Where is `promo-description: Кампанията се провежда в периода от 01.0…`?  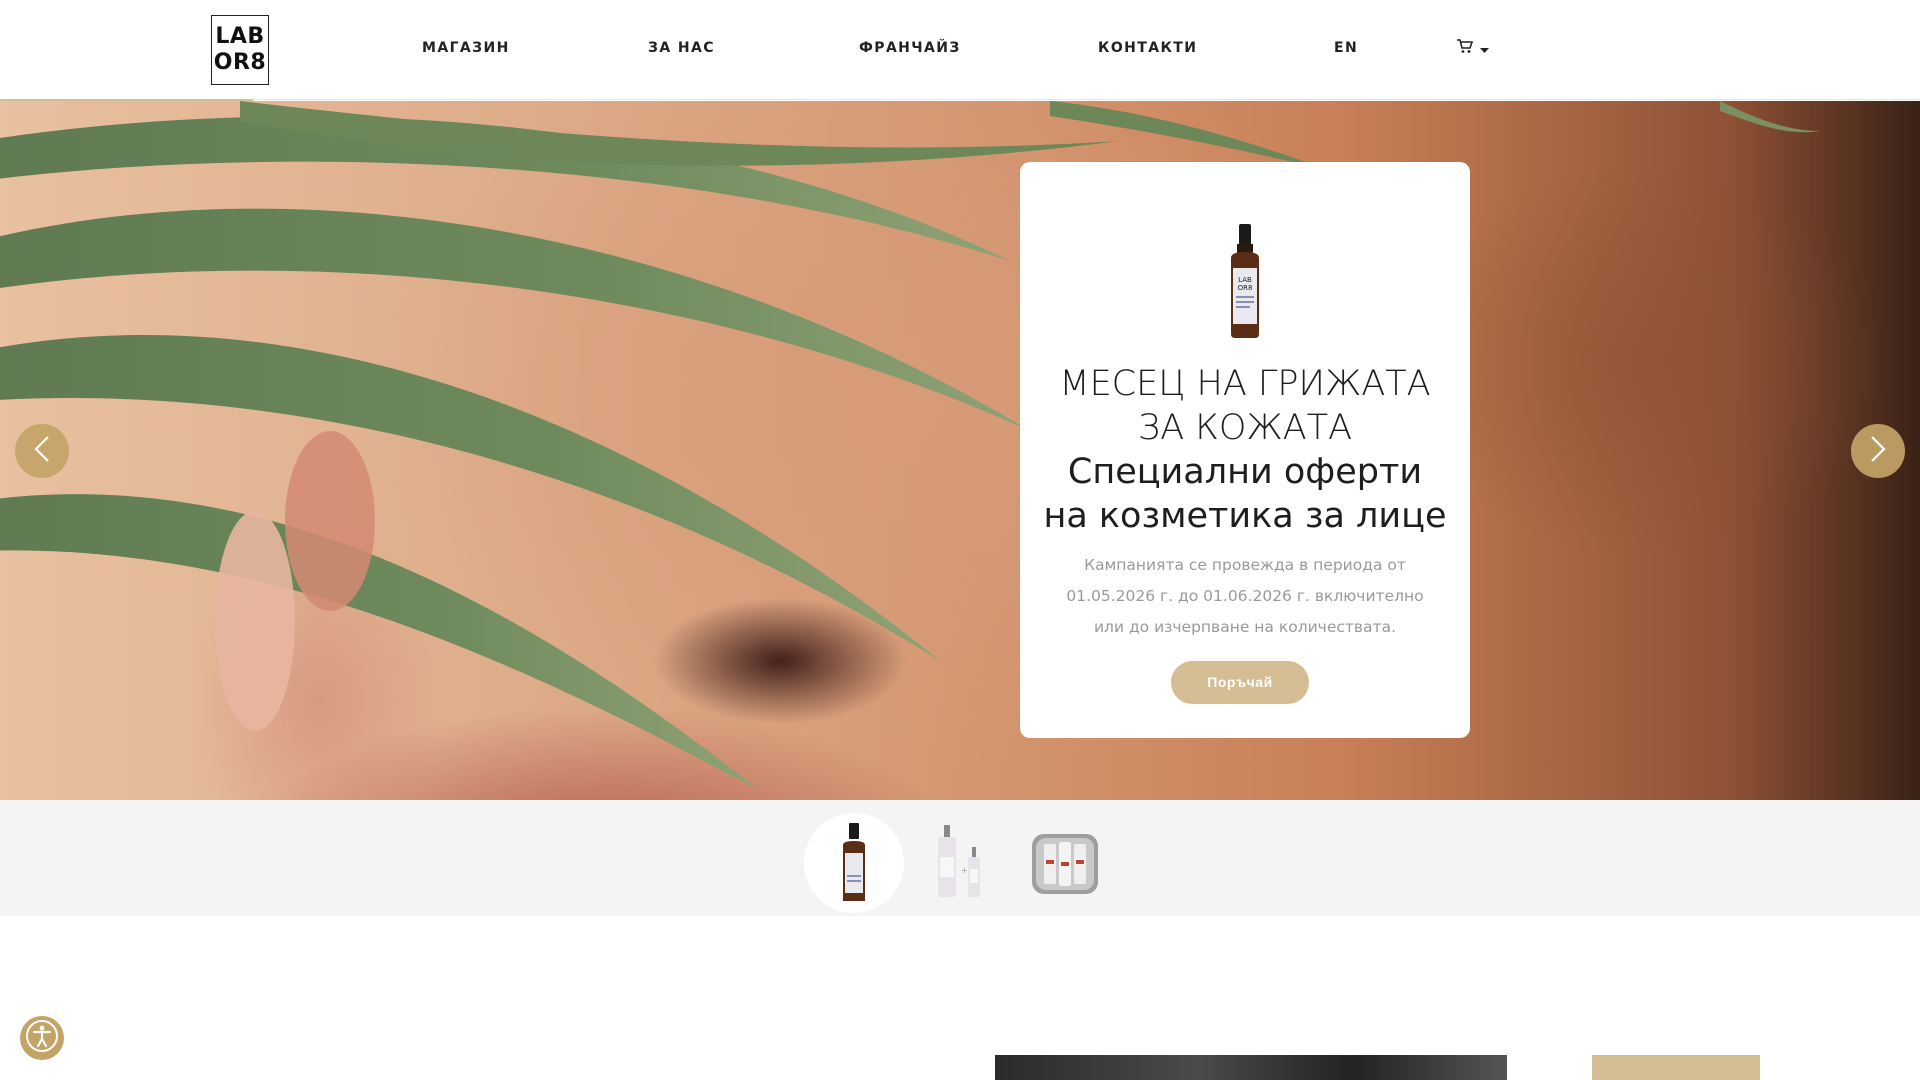 promo-description: Кампанията се провежда в периода от 01.0… is located at coordinates (1245, 596).